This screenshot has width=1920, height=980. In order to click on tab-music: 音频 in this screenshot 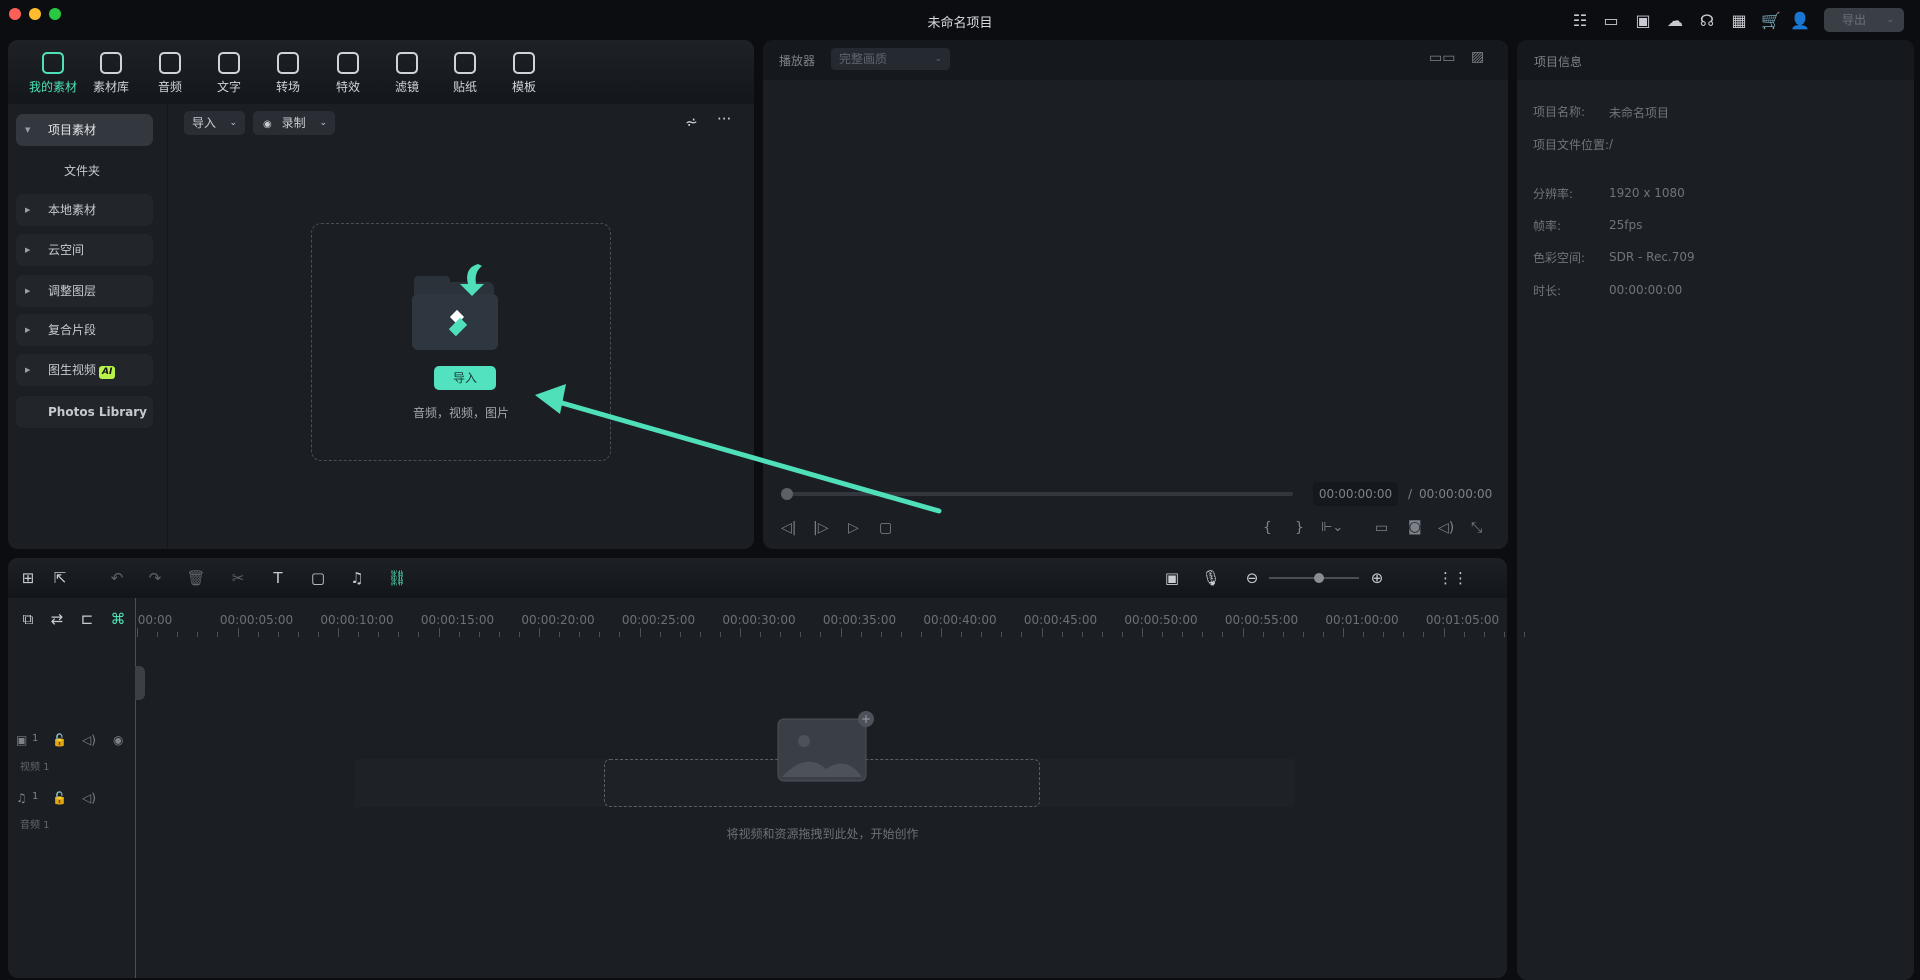, I will do `click(170, 73)`.